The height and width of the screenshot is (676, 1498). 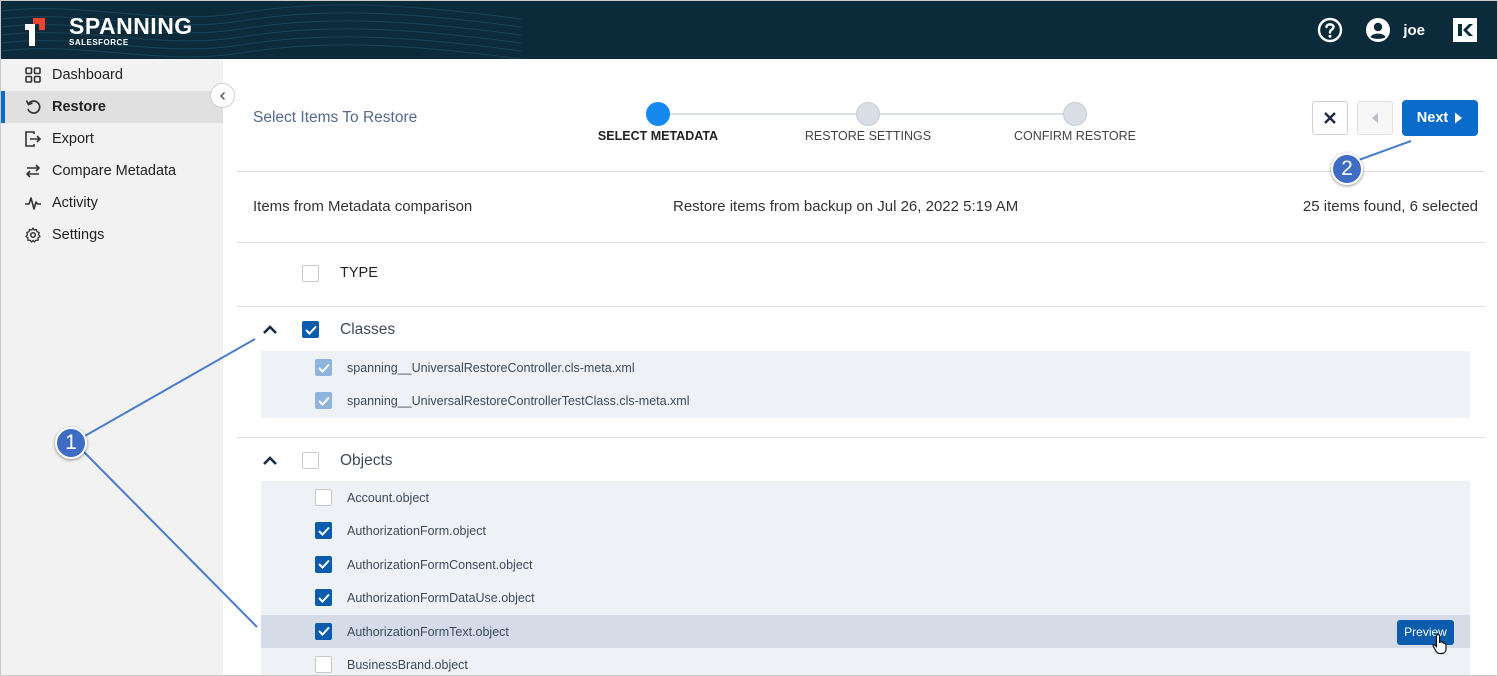 I want to click on group-label-objects: Objects, so click(x=366, y=460).